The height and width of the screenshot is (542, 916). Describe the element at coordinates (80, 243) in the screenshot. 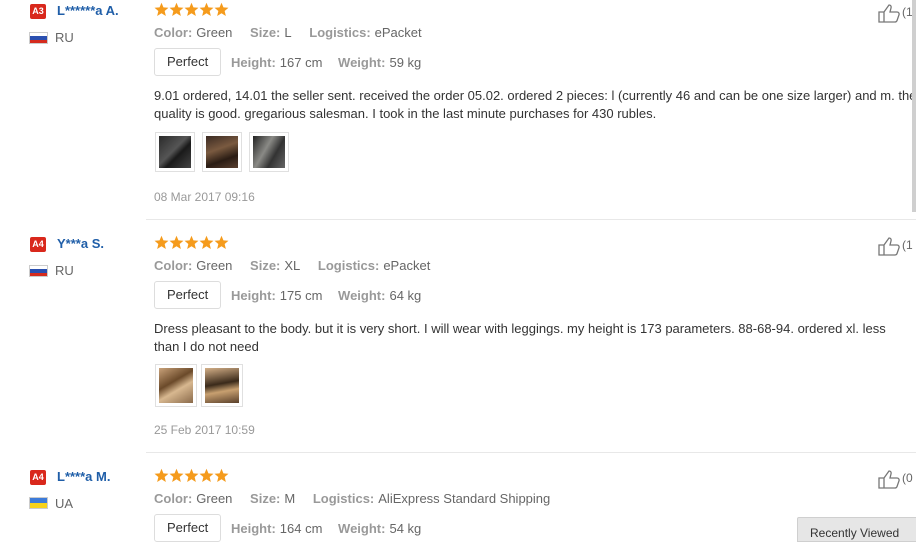

I see `reviewer-name: Y***a S.` at that location.